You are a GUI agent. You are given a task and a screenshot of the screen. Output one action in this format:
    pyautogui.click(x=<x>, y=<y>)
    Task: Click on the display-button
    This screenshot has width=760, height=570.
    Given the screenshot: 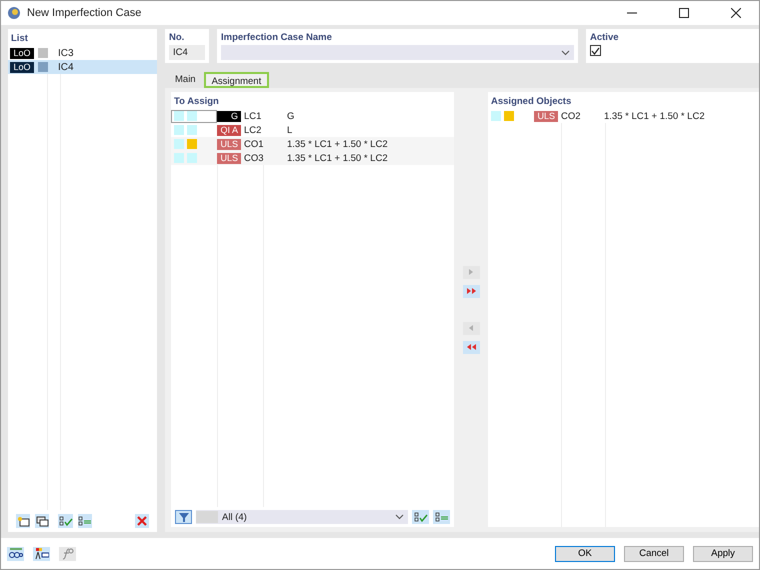 What is the action you would take?
    pyautogui.click(x=41, y=553)
    